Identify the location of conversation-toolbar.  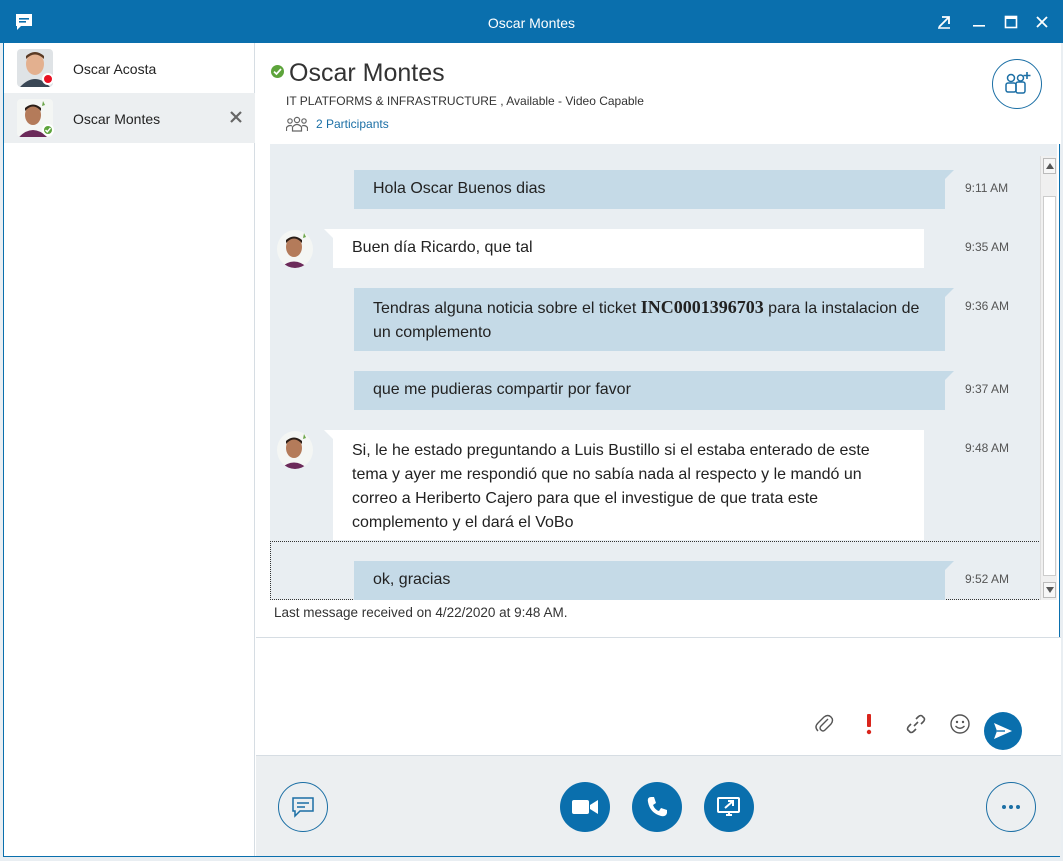
(658, 805).